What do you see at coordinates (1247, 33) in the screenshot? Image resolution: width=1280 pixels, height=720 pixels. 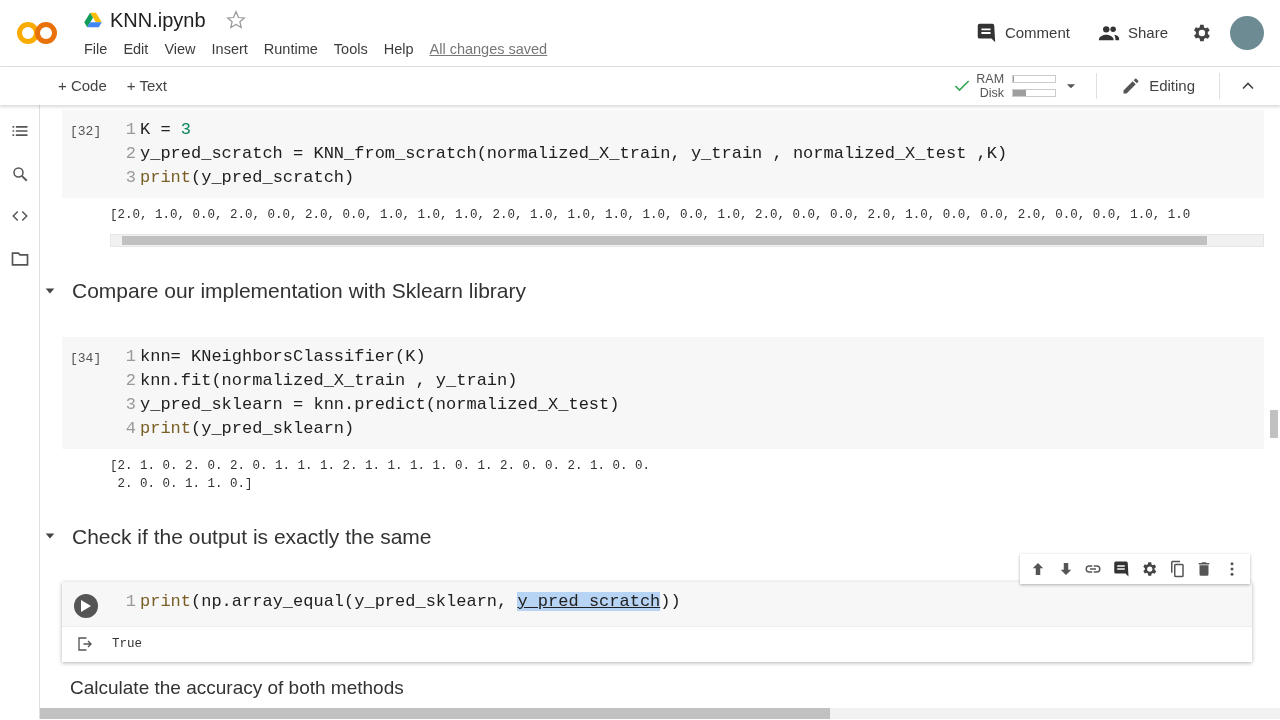 I see `avatar` at bounding box center [1247, 33].